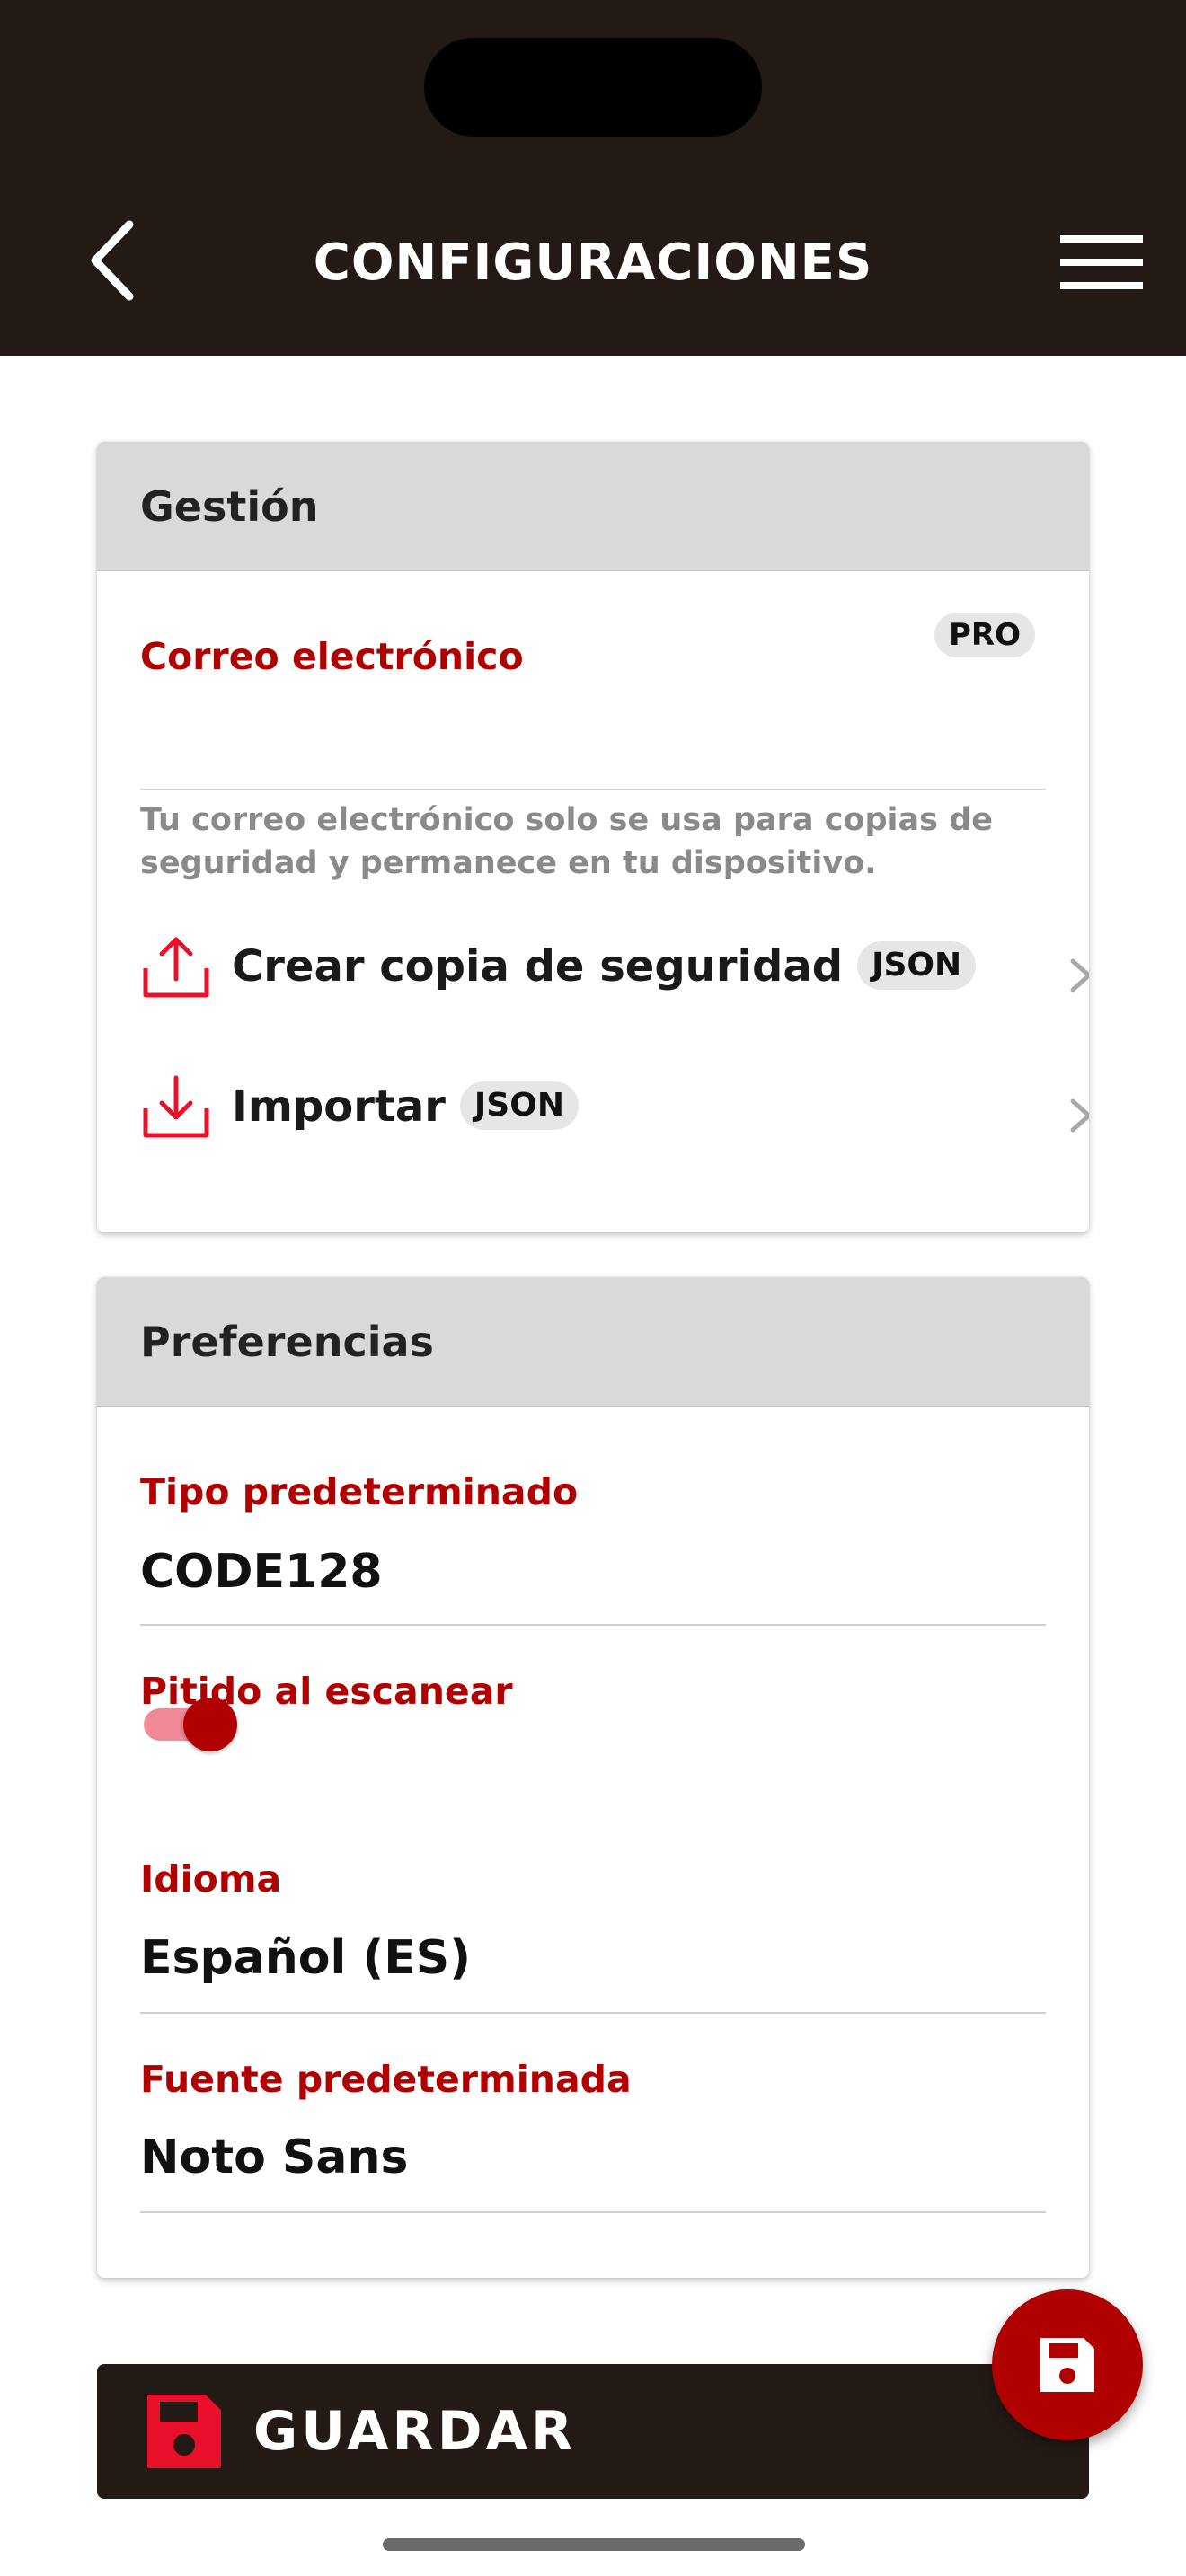 This screenshot has height=2576, width=1186. I want to click on preferences-card-header: Preferencias, so click(593, 1342).